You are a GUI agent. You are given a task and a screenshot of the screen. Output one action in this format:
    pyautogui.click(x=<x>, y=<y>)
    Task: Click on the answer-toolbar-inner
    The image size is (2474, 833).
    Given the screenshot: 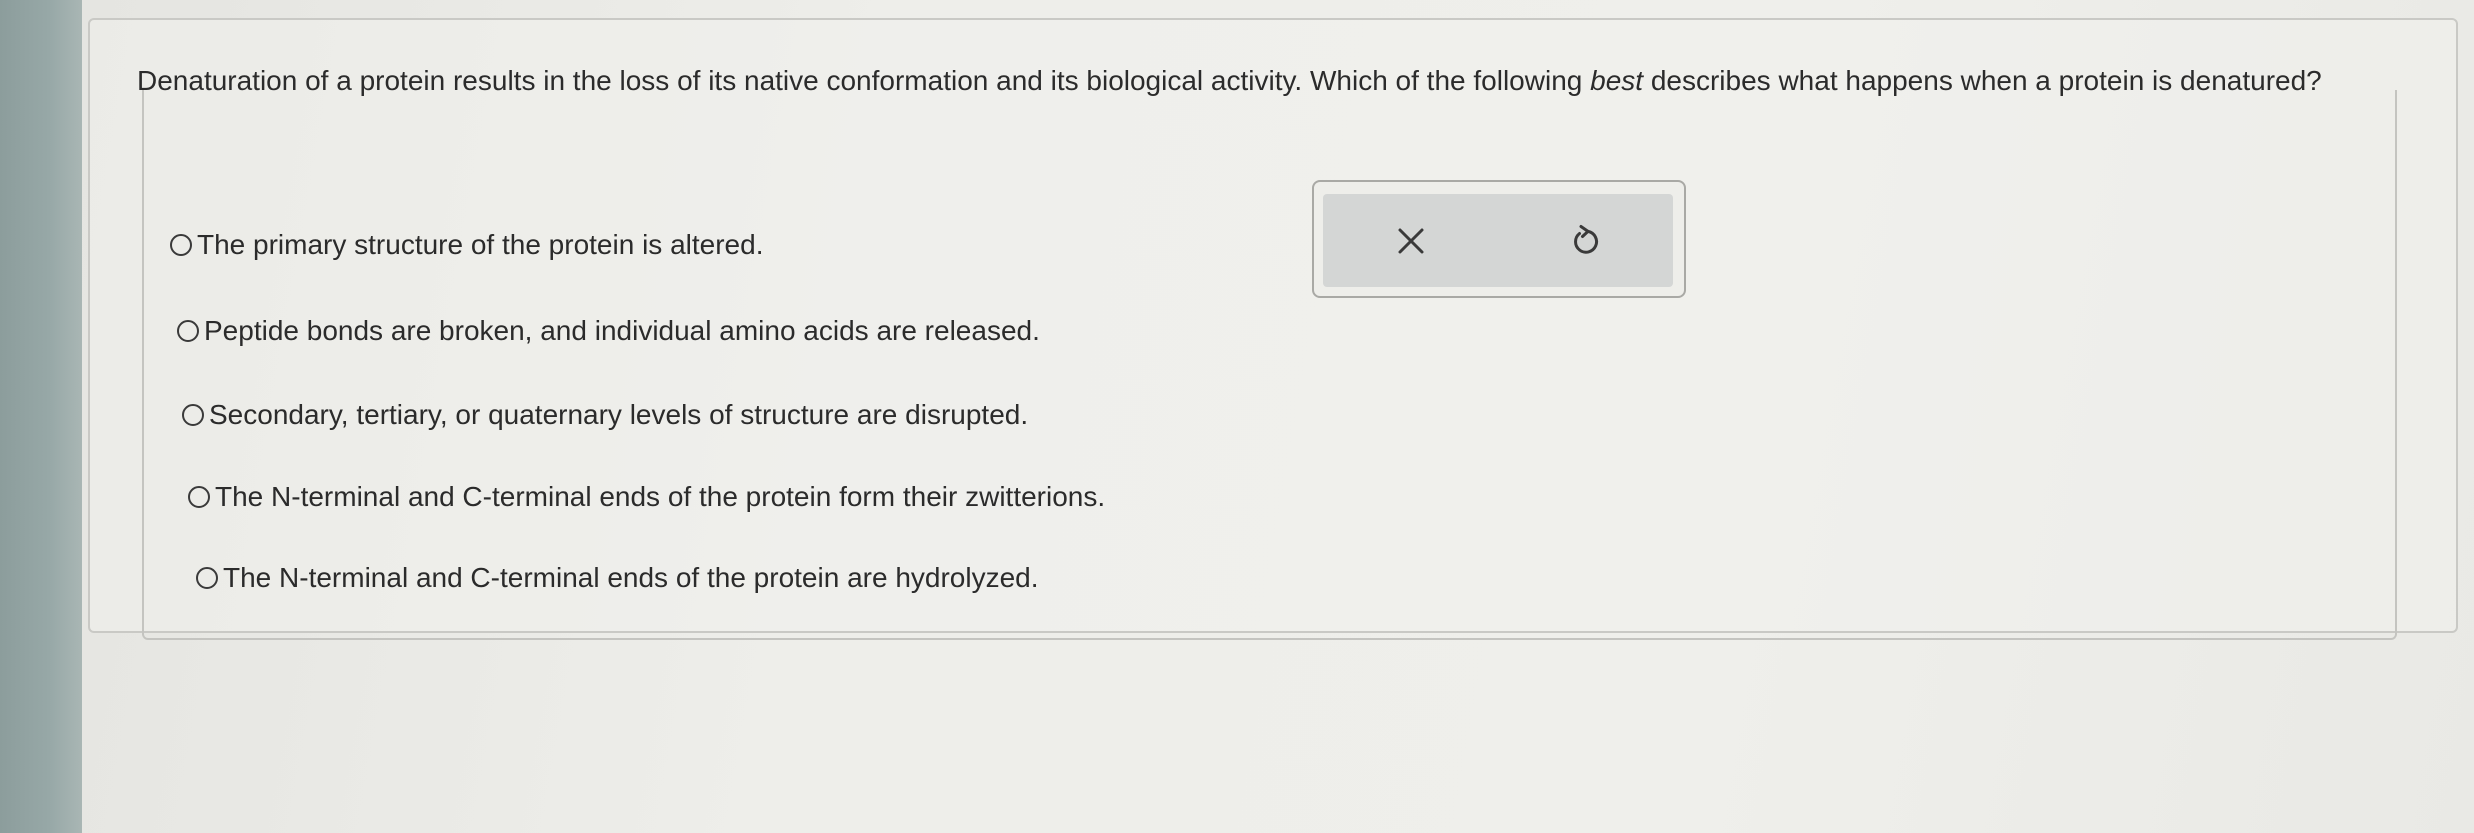 What is the action you would take?
    pyautogui.click(x=1498, y=240)
    